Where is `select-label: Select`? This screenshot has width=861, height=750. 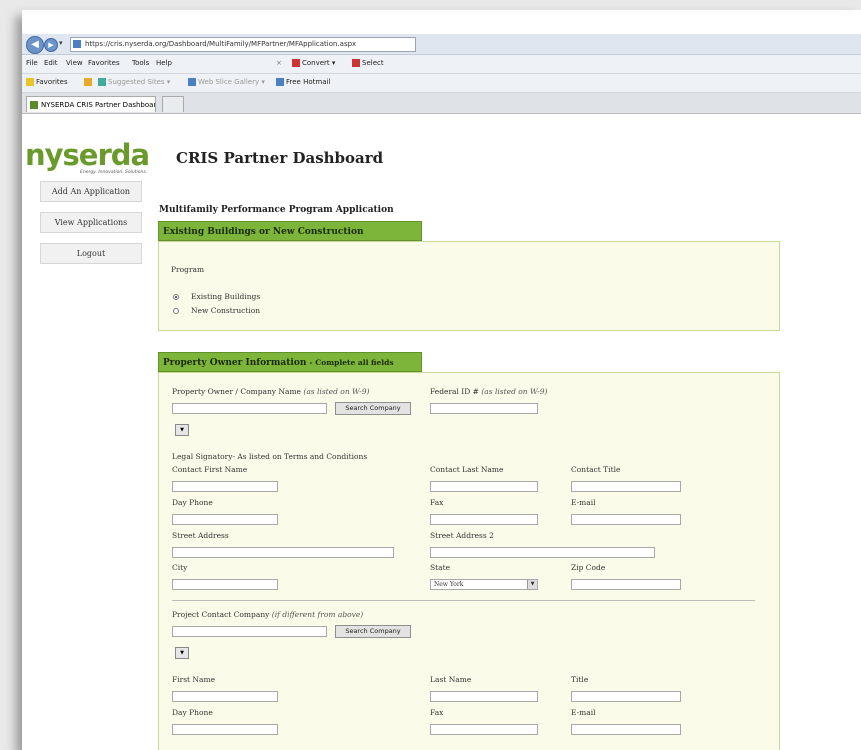
select-label: Select is located at coordinates (373, 63).